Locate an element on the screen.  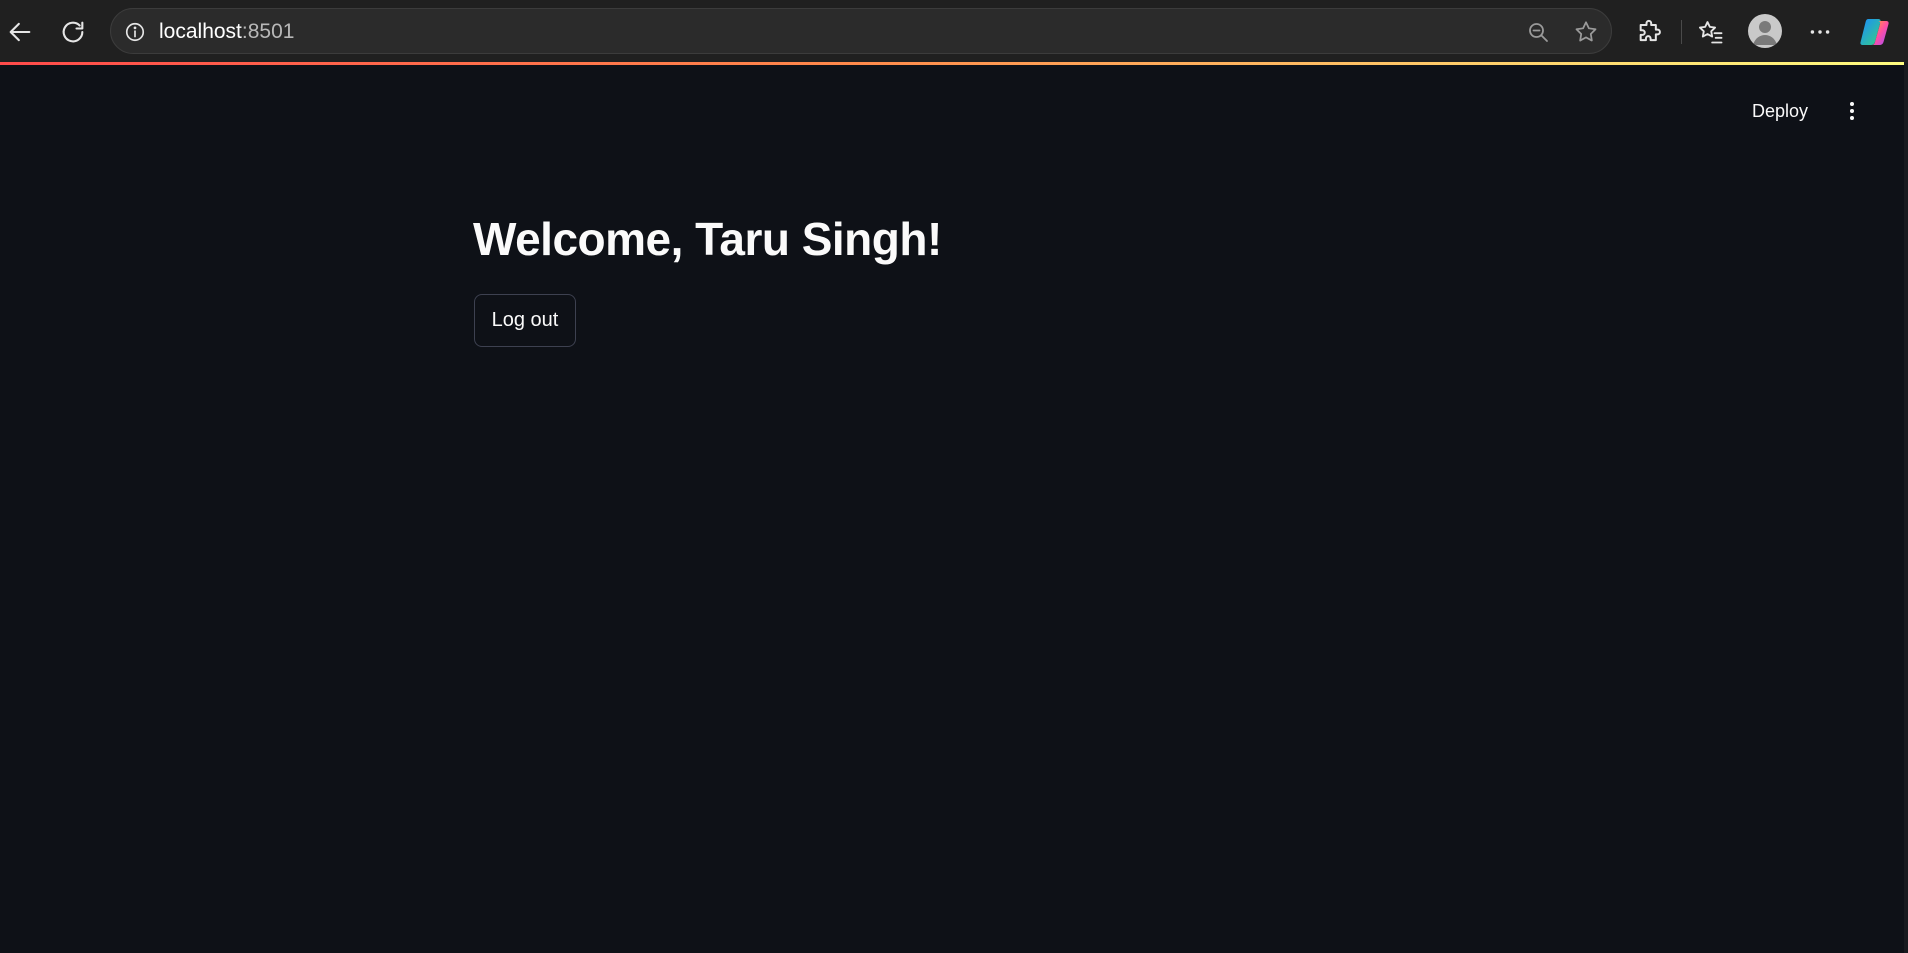
favorite-button is located at coordinates (1586, 32).